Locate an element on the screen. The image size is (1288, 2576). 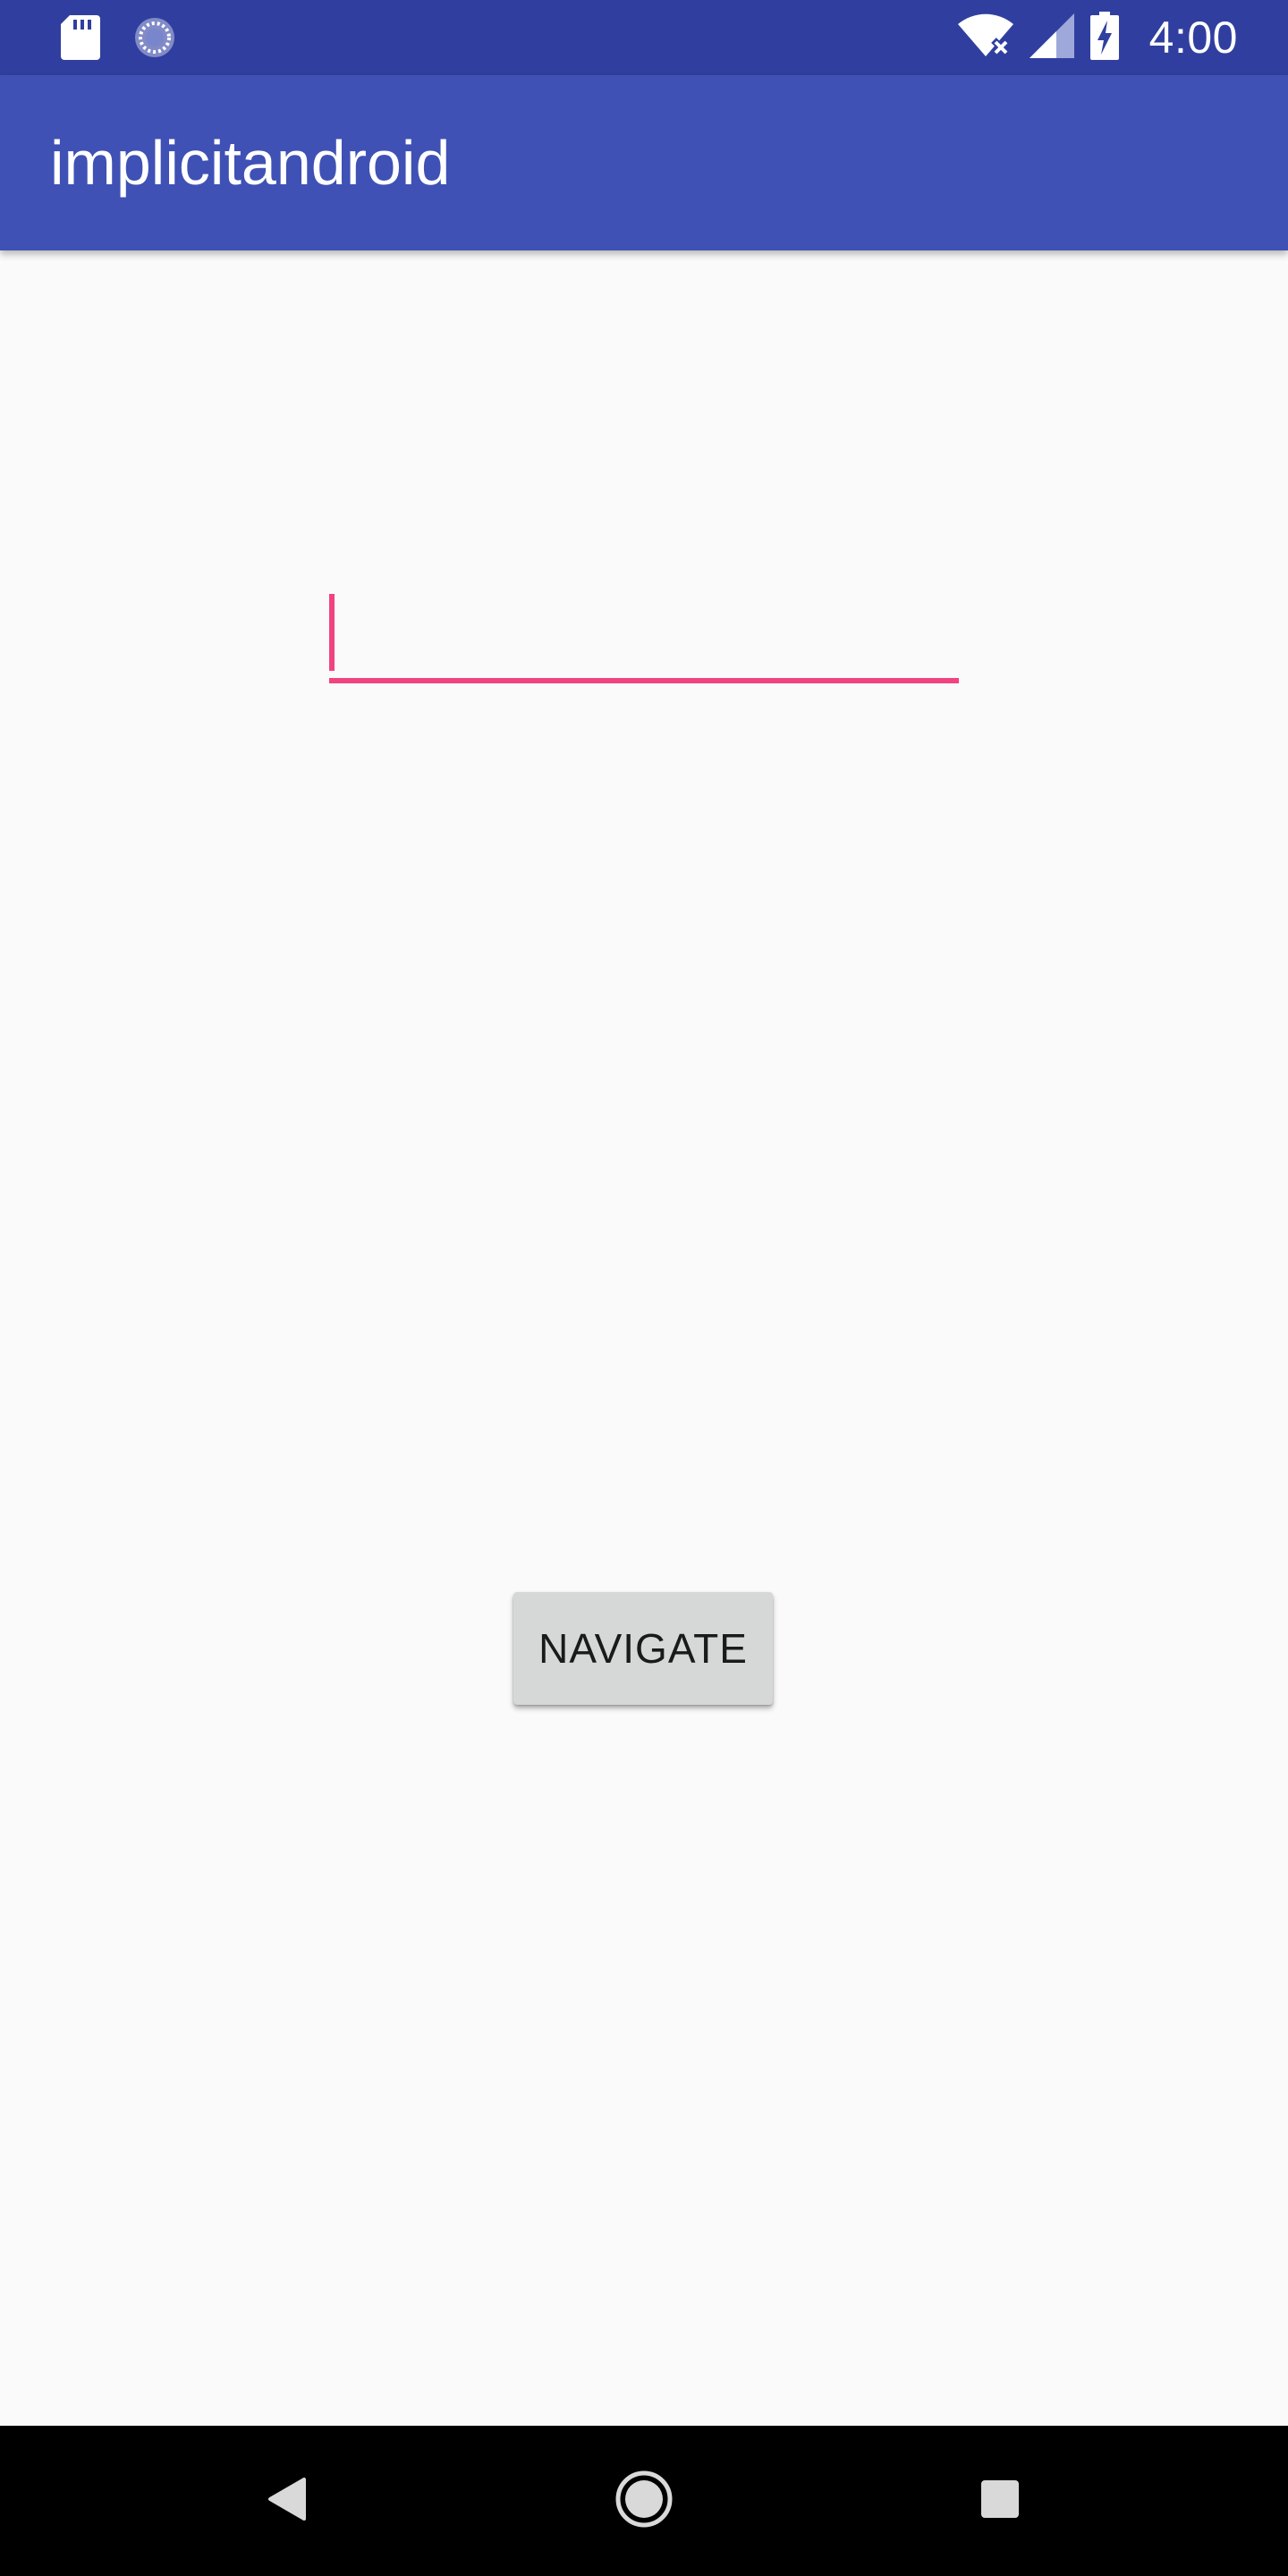
recents-button is located at coordinates (1000, 2501).